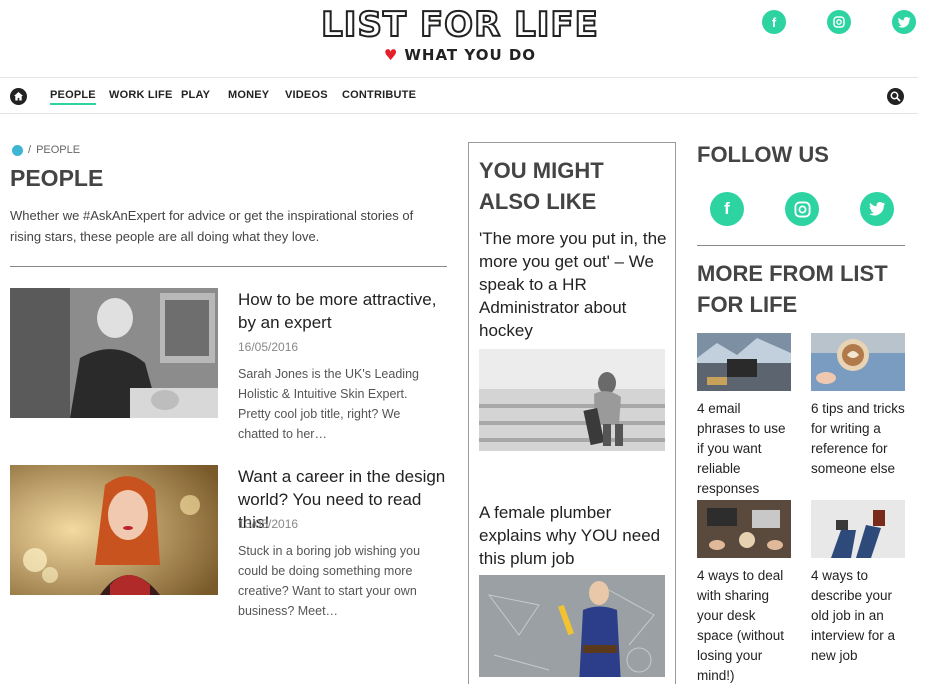 This screenshot has height=684, width=931. What do you see at coordinates (345, 311) in the screenshot?
I see `article-title: How to be more attractive, by an expert` at bounding box center [345, 311].